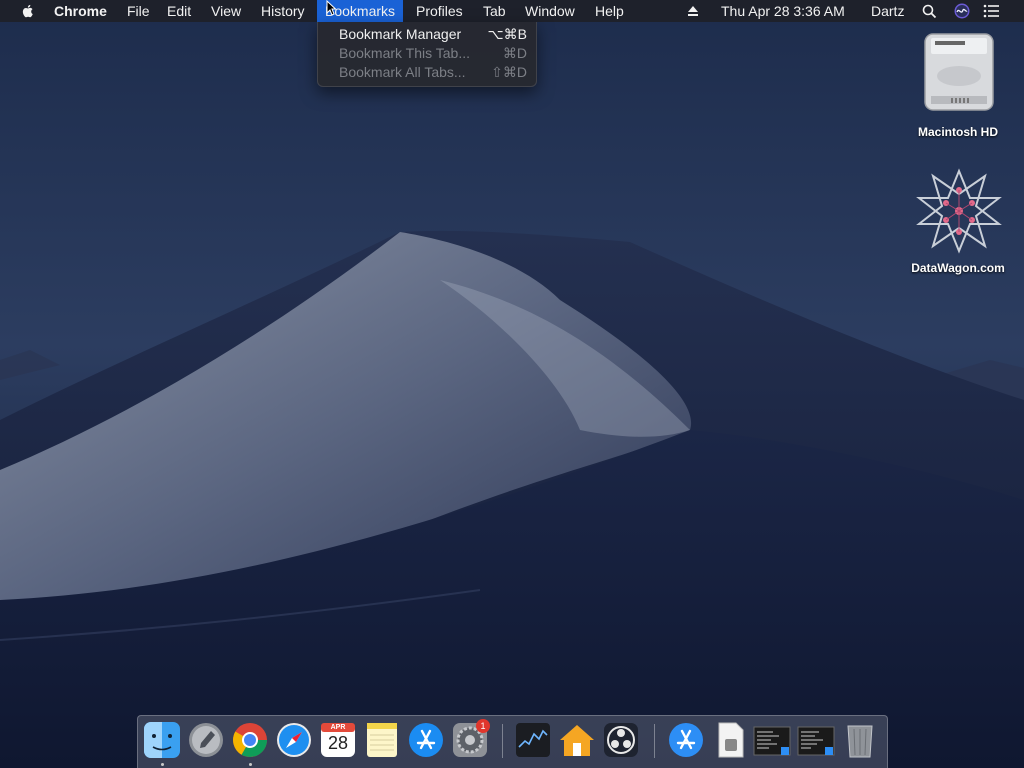 The width and height of the screenshot is (1024, 768). What do you see at coordinates (80, 11) in the screenshot?
I see `app-menu-chrome: Chrome` at bounding box center [80, 11].